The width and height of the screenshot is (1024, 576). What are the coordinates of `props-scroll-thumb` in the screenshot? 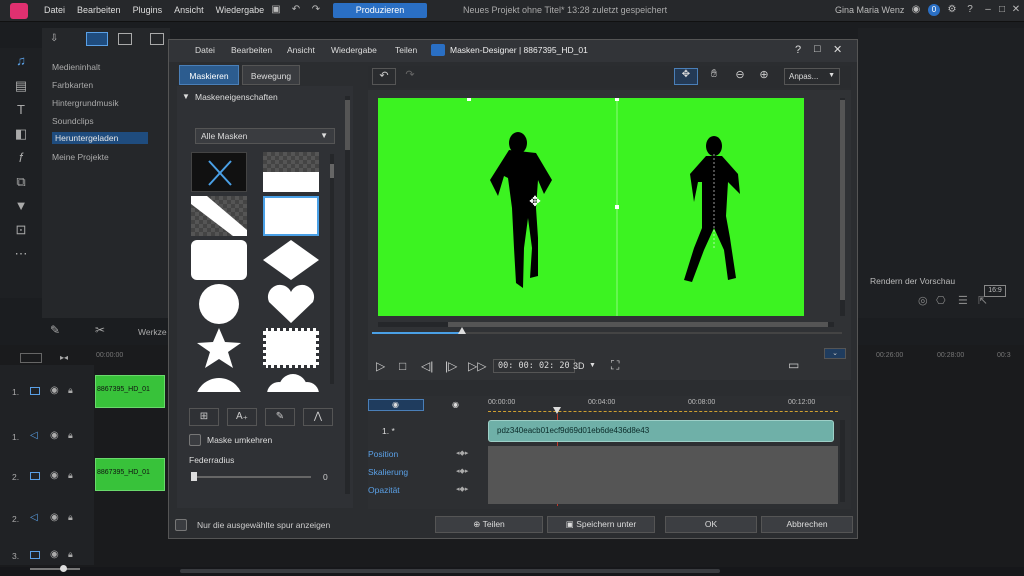 It's located at (347, 125).